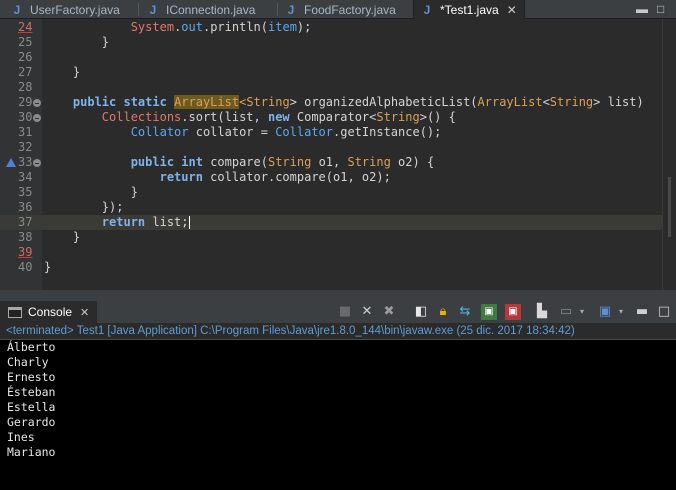  Describe the element at coordinates (282, 27) in the screenshot. I see `code-token: item` at that location.